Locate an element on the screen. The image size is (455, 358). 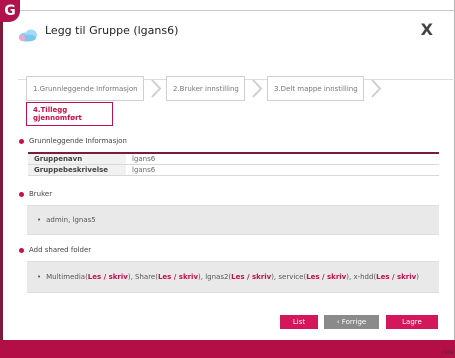
folder-name: service is located at coordinates (291, 277).